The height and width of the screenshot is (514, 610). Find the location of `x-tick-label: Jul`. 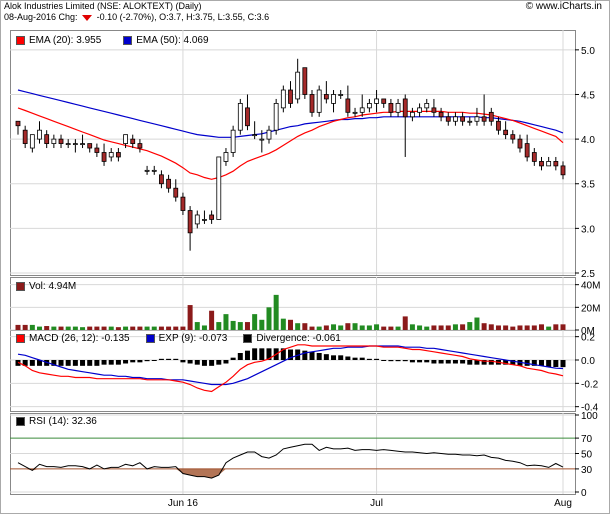

x-tick-label: Jul is located at coordinates (376, 503).